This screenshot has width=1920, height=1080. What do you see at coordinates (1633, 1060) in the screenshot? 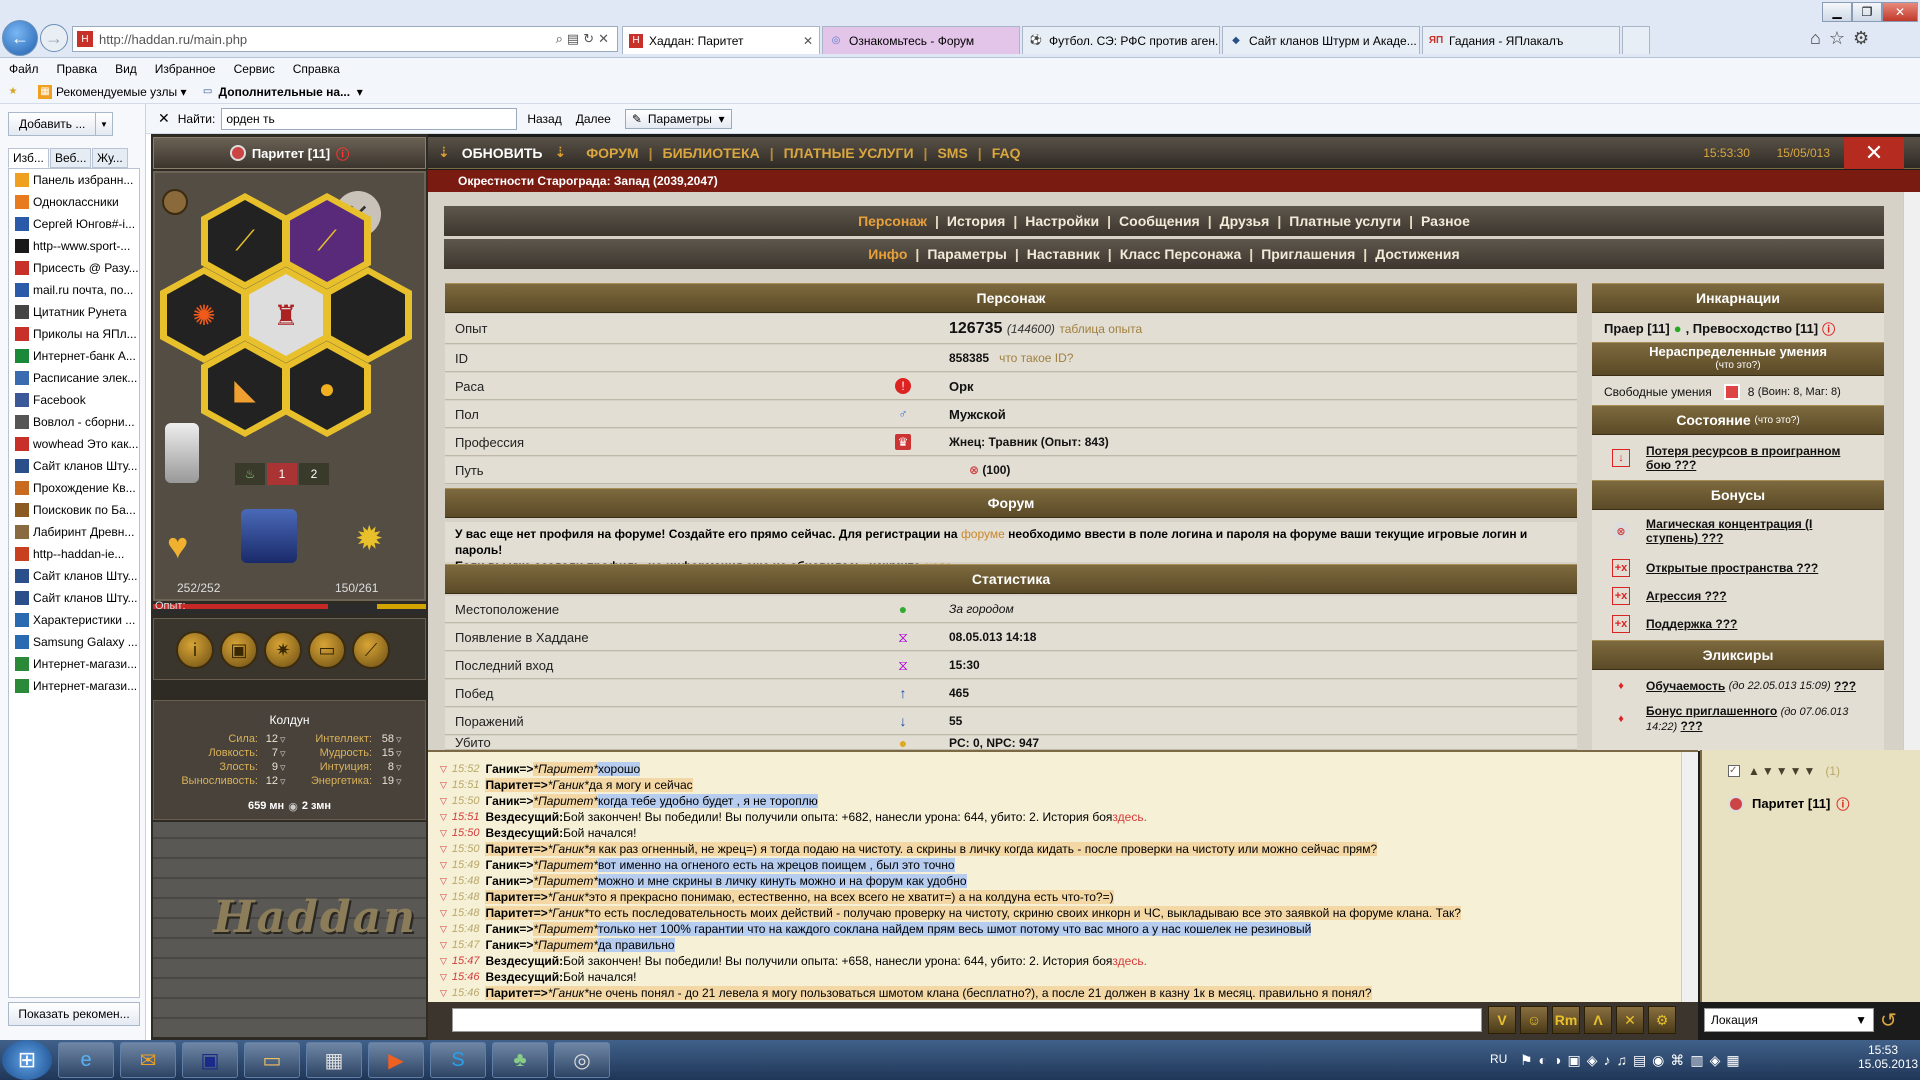
I see `tray-icons: ⚑◐◑▣◈♪♫▤◉⌘▥◈▦` at bounding box center [1633, 1060].